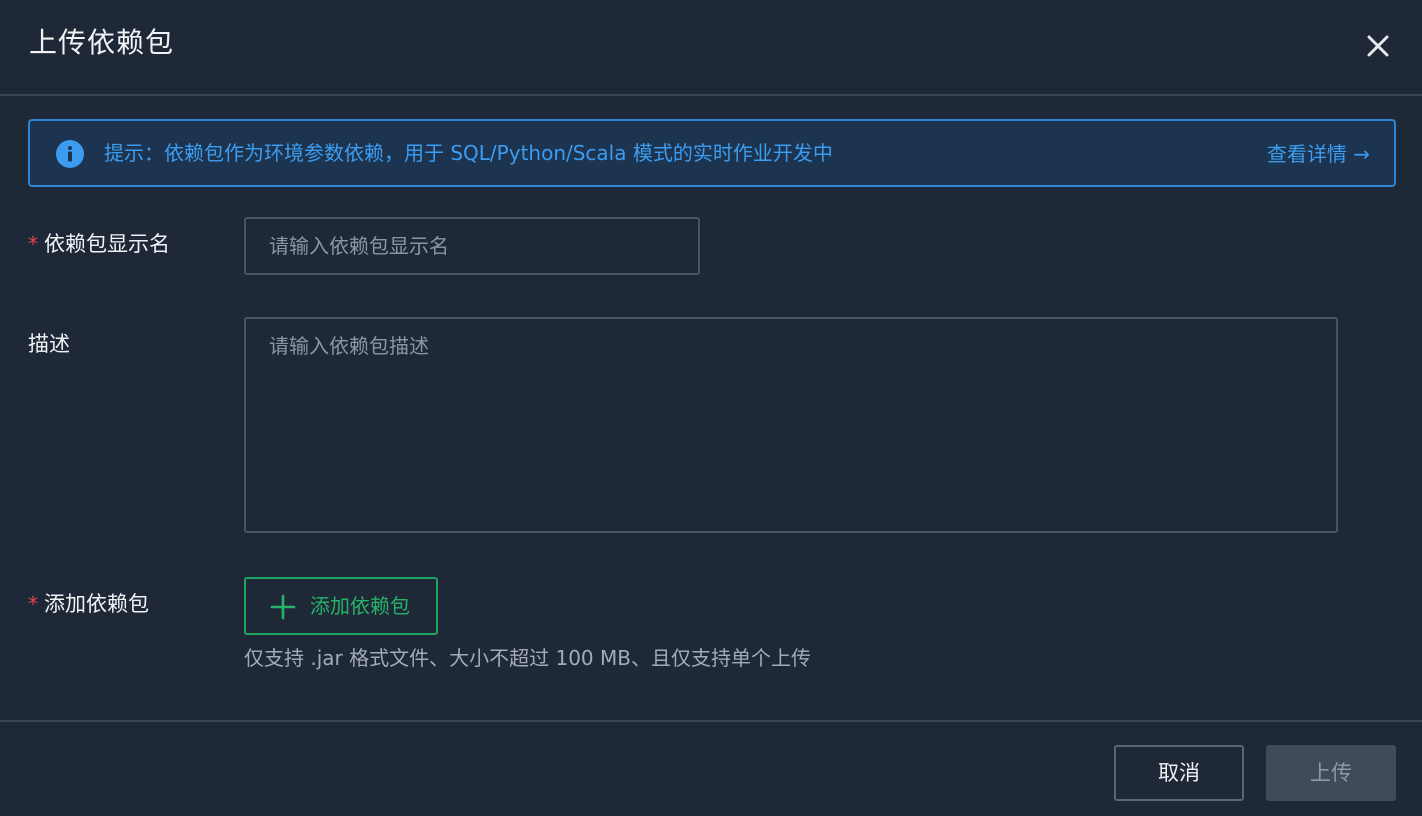 This screenshot has height=816, width=1422. Describe the element at coordinates (107, 244) in the screenshot. I see `display-name-label-text: 依赖包显示名` at that location.